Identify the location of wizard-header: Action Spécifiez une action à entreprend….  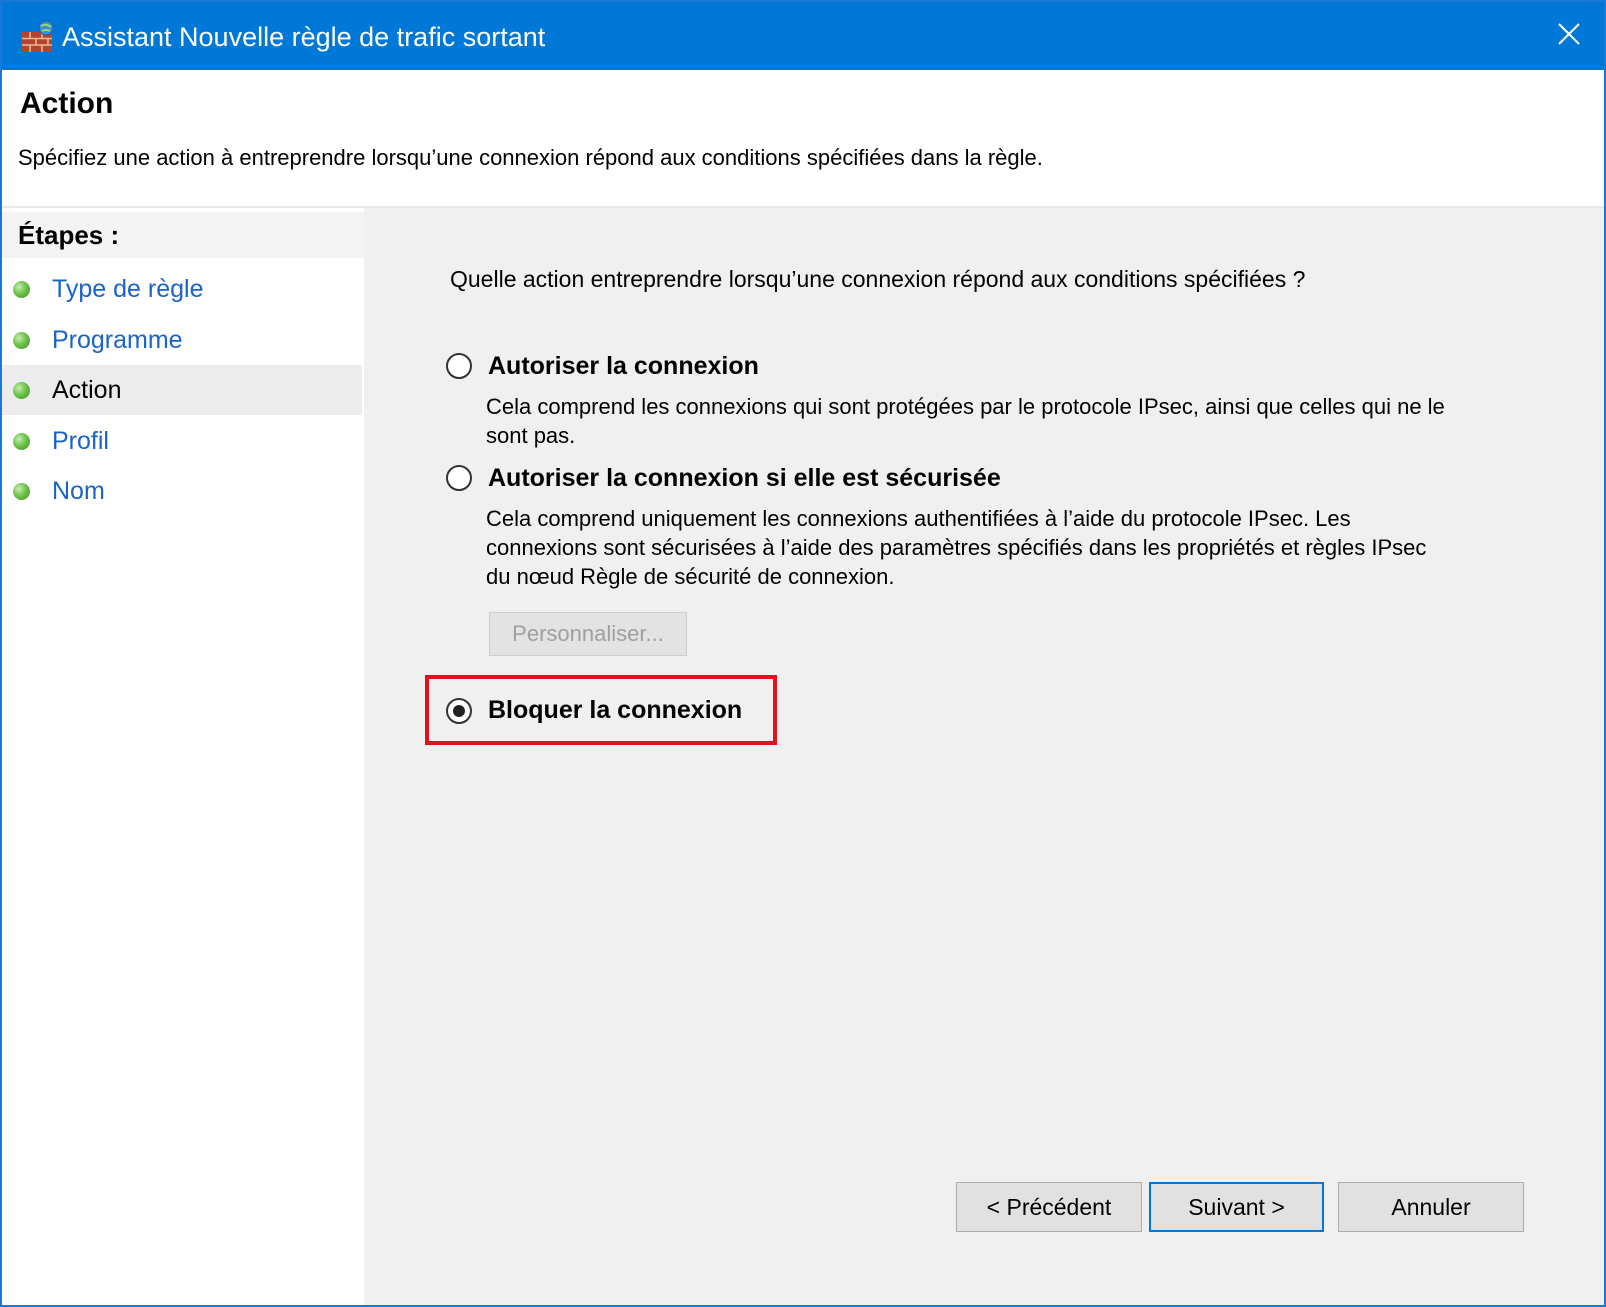
(803, 139).